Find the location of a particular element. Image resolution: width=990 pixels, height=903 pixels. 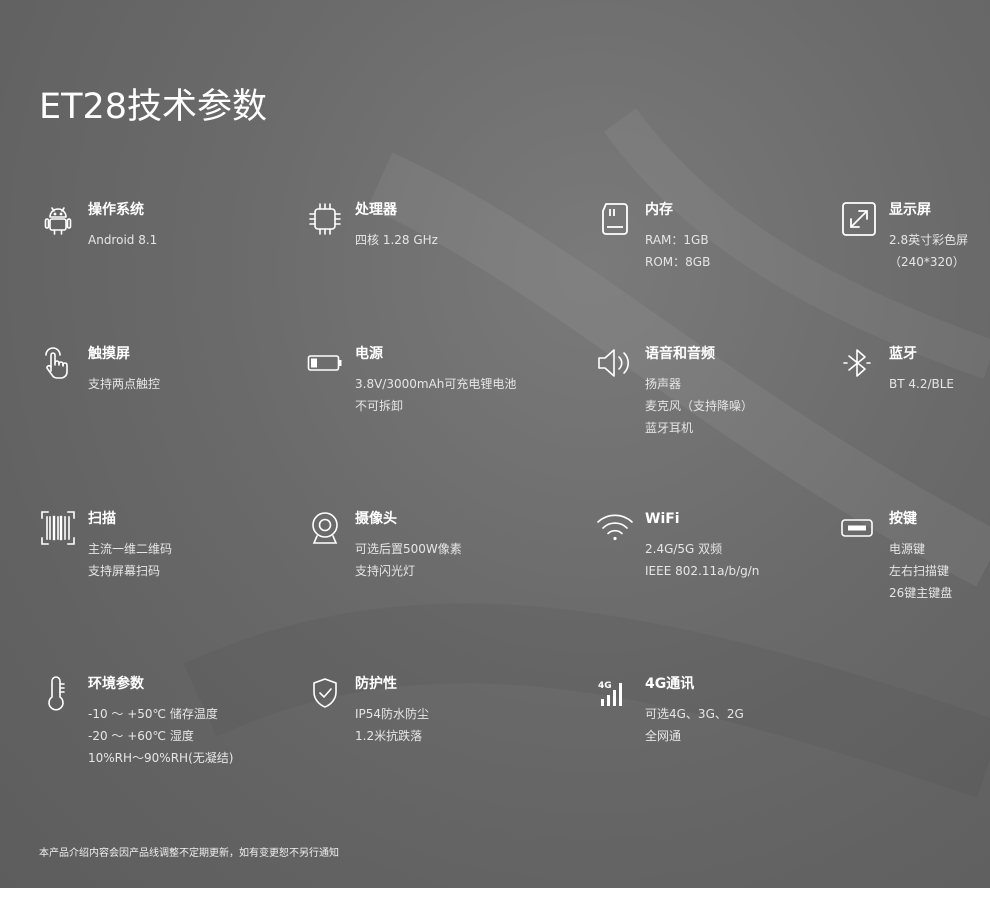

spec-label: 语音和音频 is located at coordinates (680, 354).